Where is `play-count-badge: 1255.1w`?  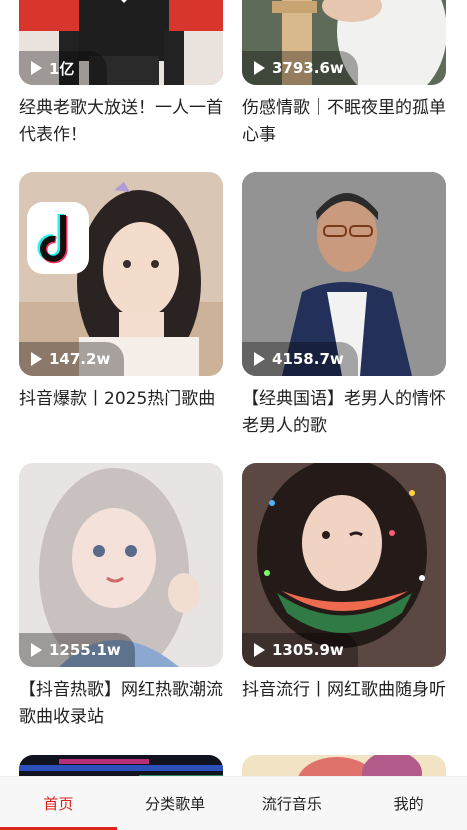 play-count-badge: 1255.1w is located at coordinates (77, 650).